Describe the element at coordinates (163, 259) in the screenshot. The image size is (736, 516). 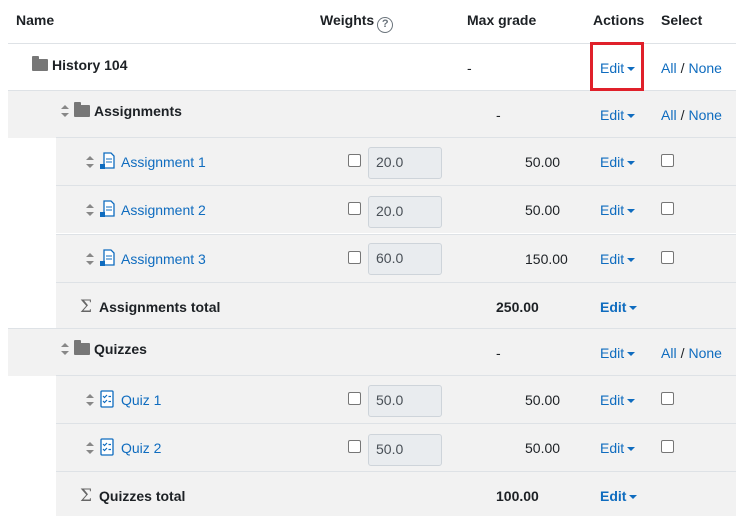
I see `grade-item-link: Assignment 3` at that location.